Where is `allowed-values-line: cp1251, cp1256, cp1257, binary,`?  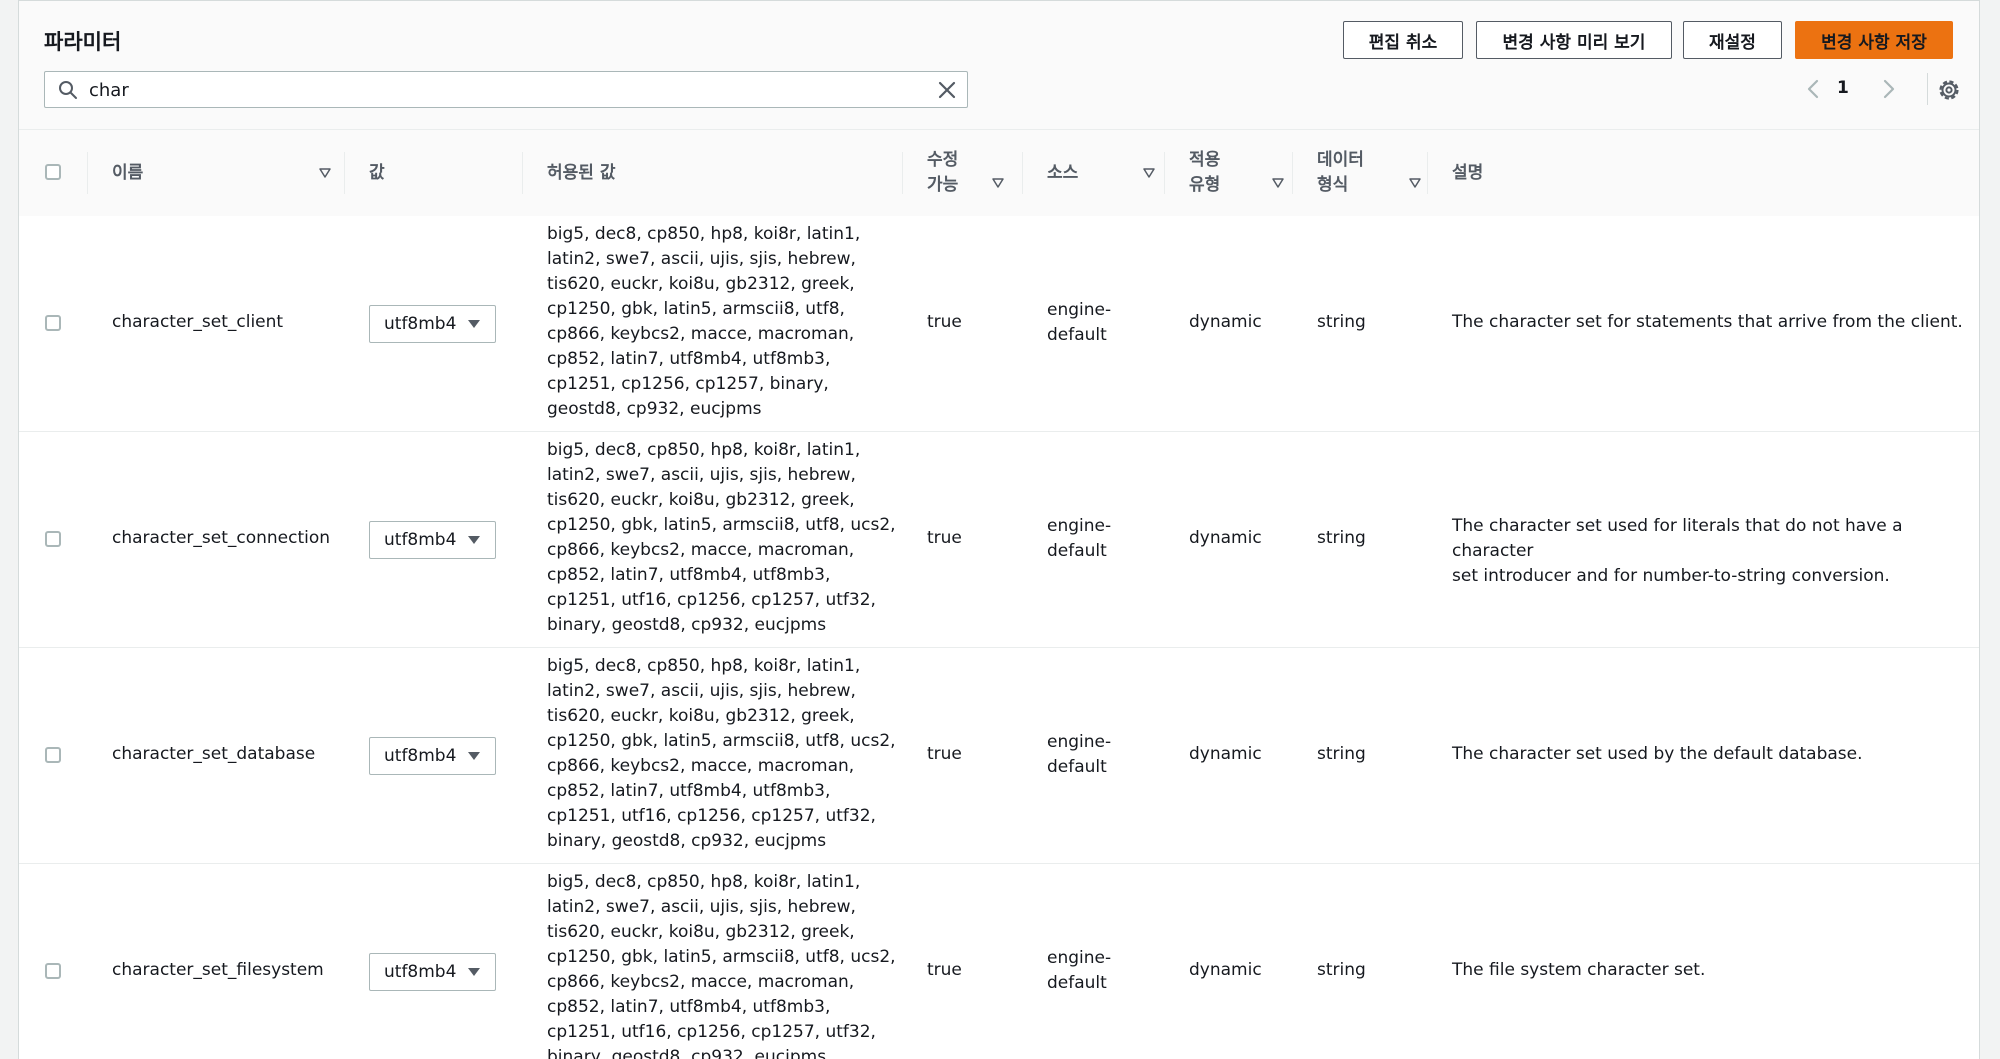
allowed-values-line: cp1251, cp1256, cp1257, binary, is located at coordinates (688, 384).